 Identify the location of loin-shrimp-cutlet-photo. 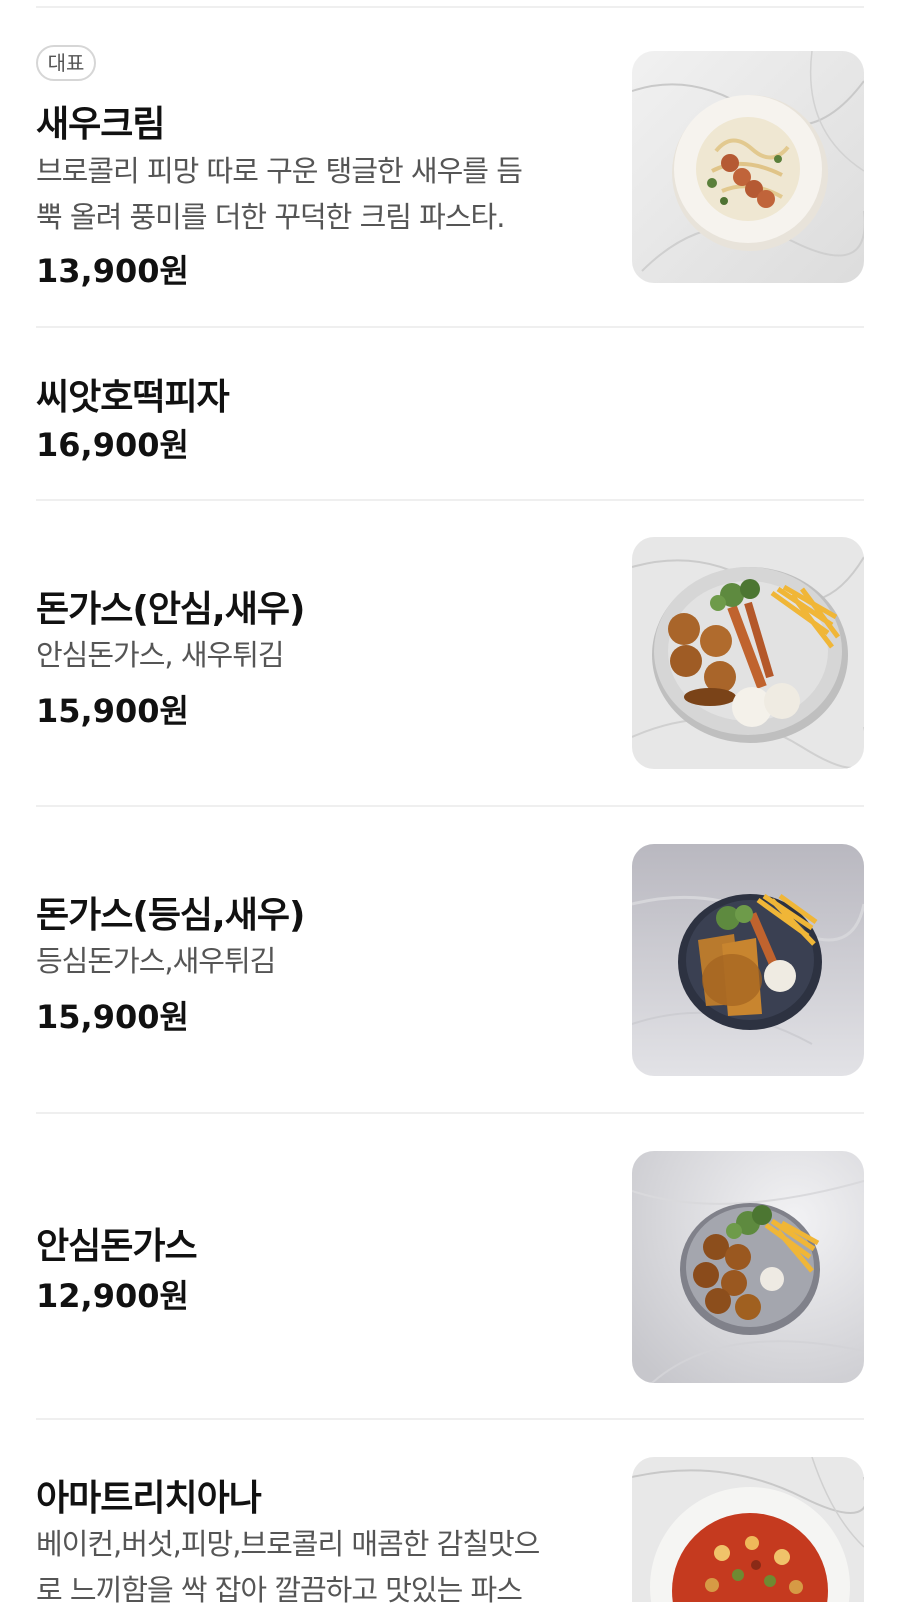
(748, 960).